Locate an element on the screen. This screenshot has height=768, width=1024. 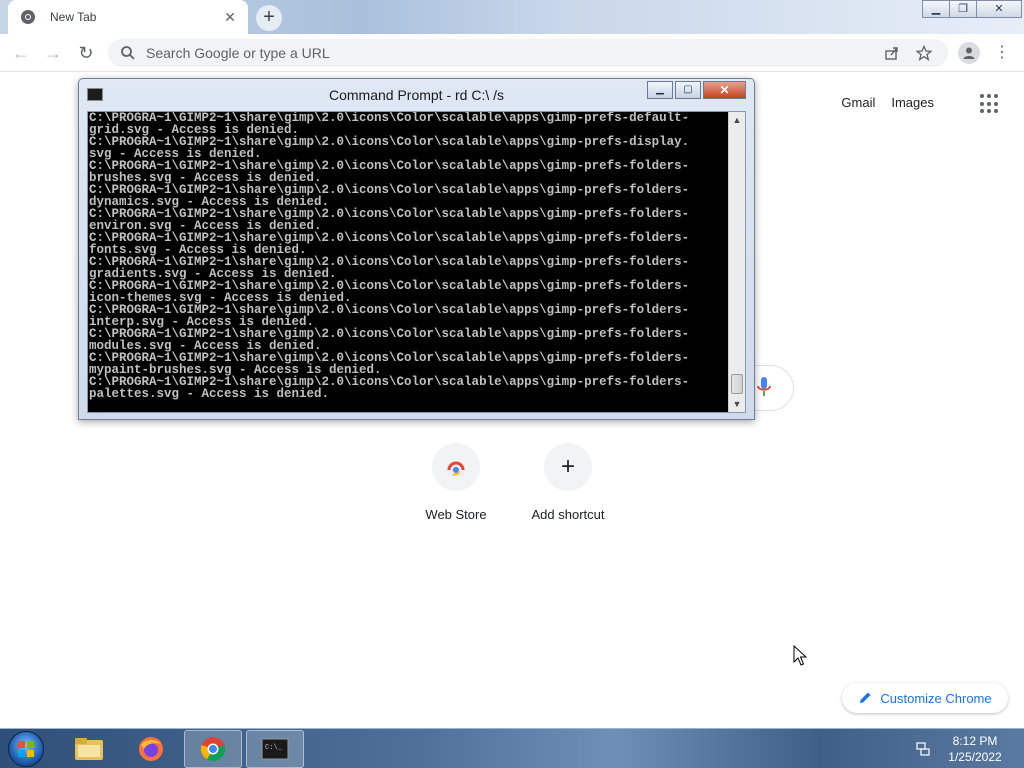
cmd-icon: C:\_ is located at coordinates (275, 749).